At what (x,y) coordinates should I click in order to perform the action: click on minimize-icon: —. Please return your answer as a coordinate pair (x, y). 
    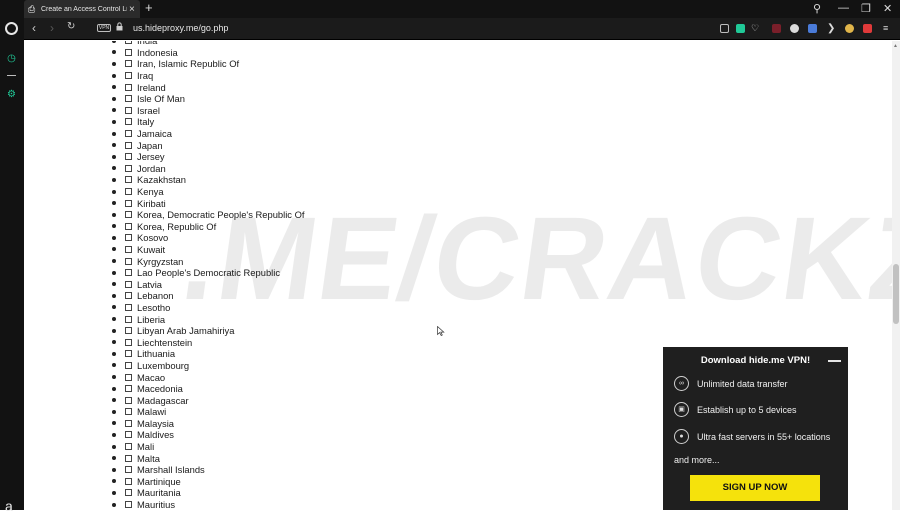
    Looking at the image, I should click on (843, 8).